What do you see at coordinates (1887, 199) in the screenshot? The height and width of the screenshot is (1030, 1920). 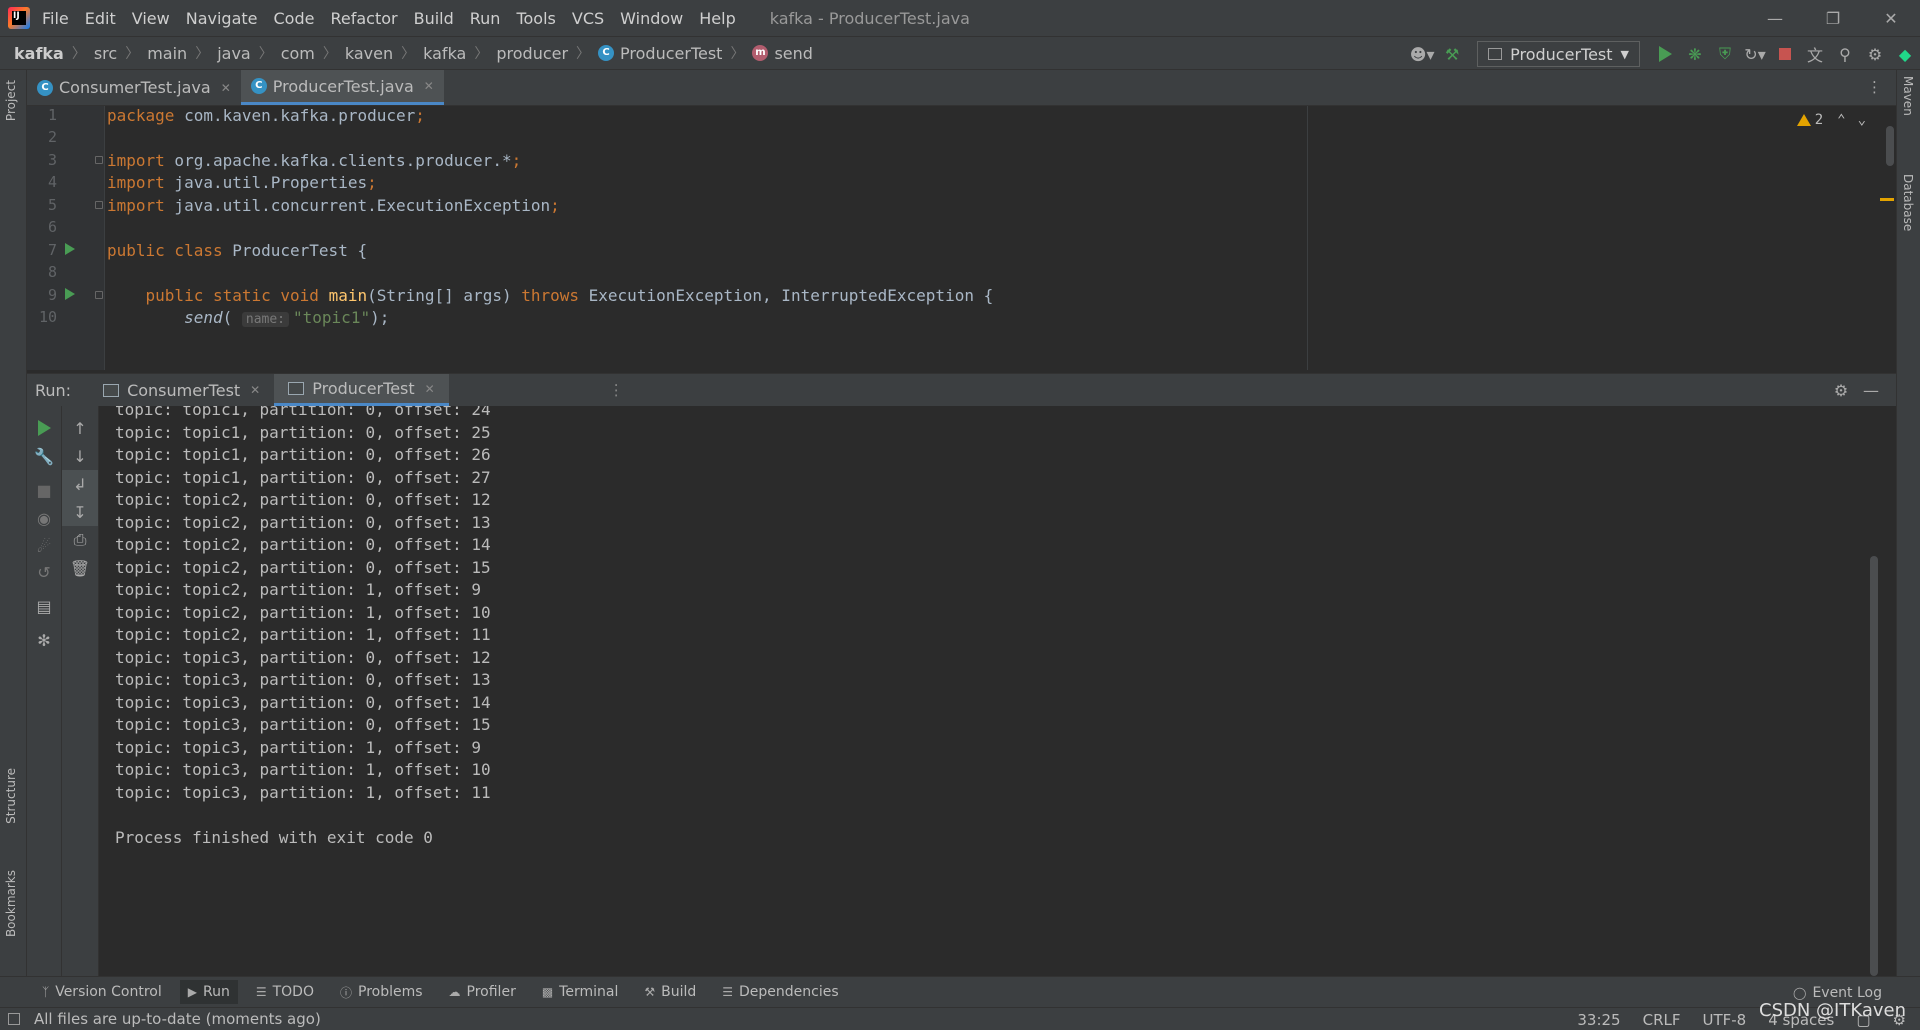 I see `warning-stripe` at bounding box center [1887, 199].